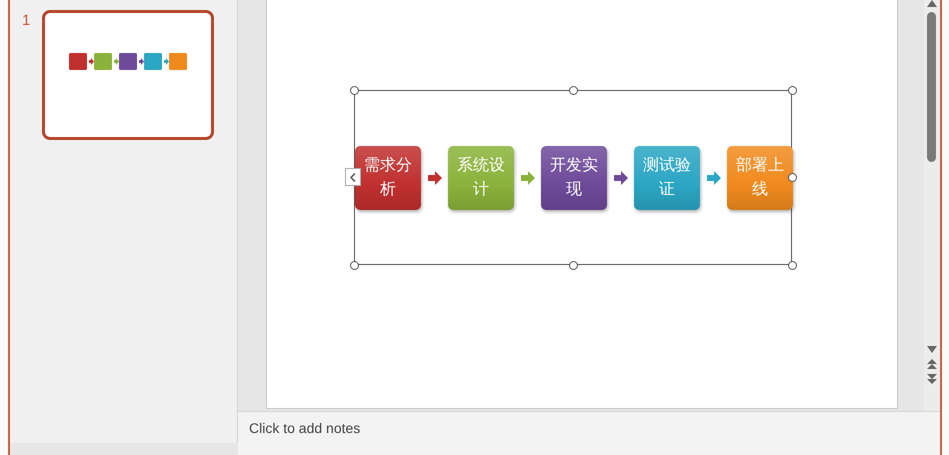 The width and height of the screenshot is (949, 455). I want to click on scrollbar-thumb, so click(931, 87).